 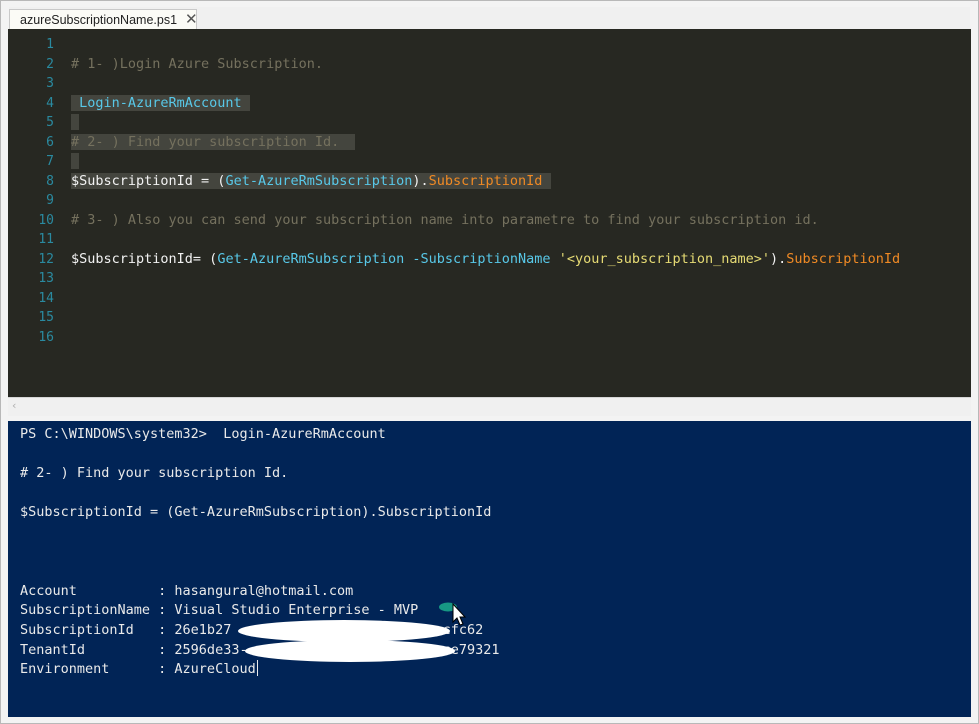 I want to click on line-number: 14, so click(x=46, y=298).